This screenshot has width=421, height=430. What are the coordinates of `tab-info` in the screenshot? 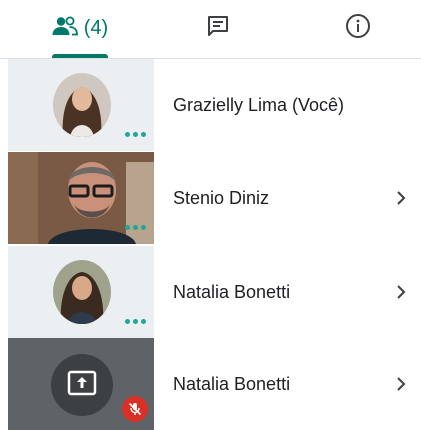 It's located at (358, 28).